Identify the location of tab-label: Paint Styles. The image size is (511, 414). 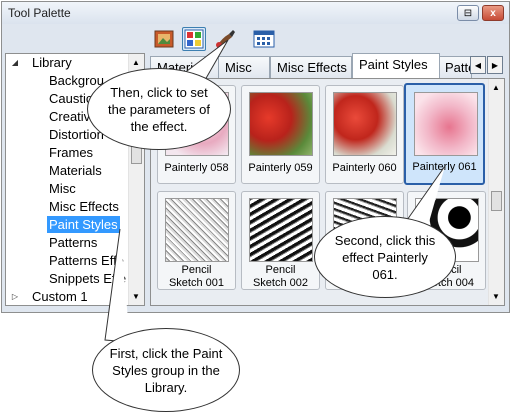
(393, 64).